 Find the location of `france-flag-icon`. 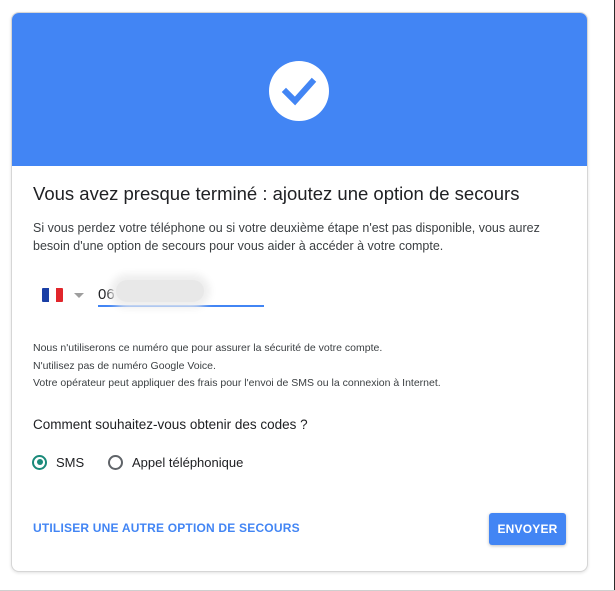

france-flag-icon is located at coordinates (52, 295).